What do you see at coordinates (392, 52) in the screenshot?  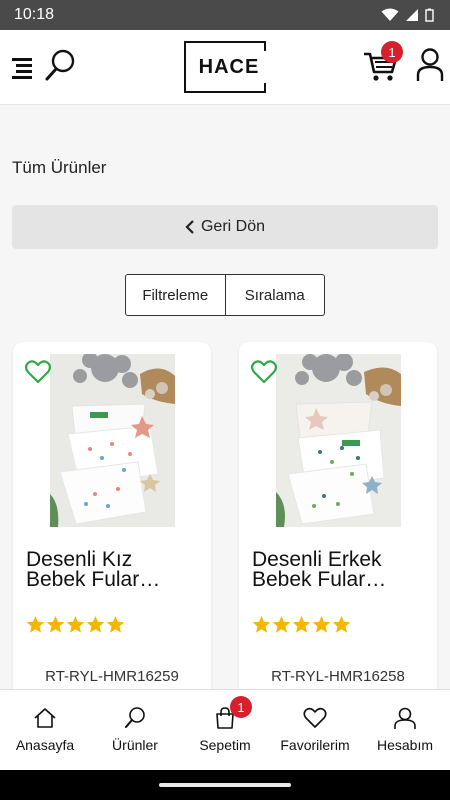 I see `cart-badge: 1` at bounding box center [392, 52].